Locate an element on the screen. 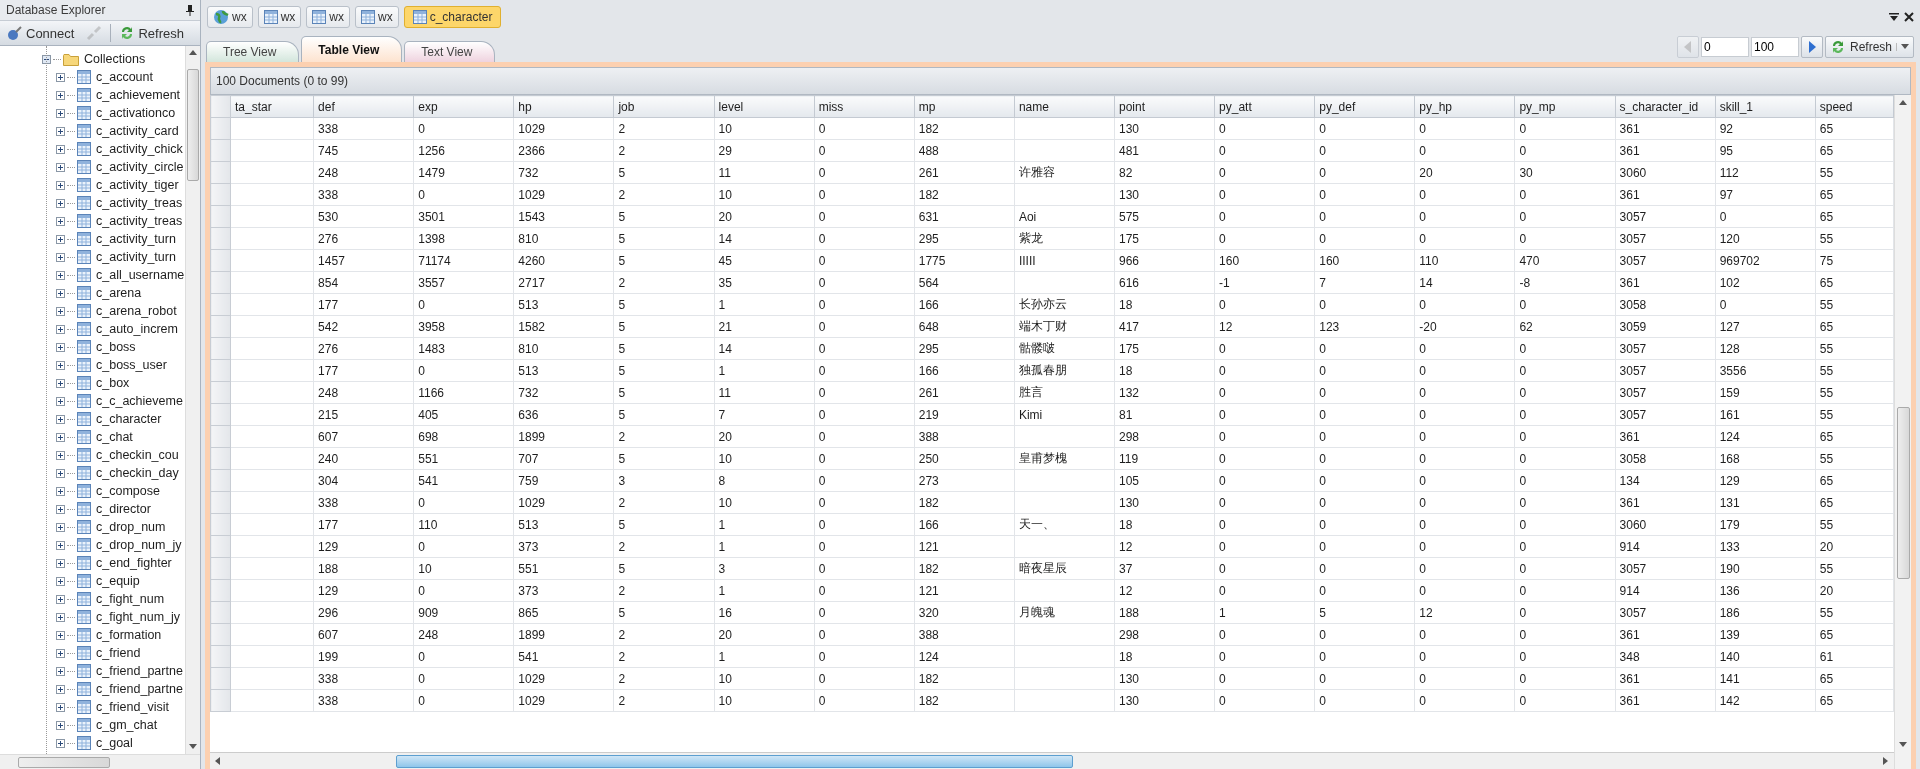 This screenshot has width=1920, height=769. column-header: py_att is located at coordinates (1264, 106).